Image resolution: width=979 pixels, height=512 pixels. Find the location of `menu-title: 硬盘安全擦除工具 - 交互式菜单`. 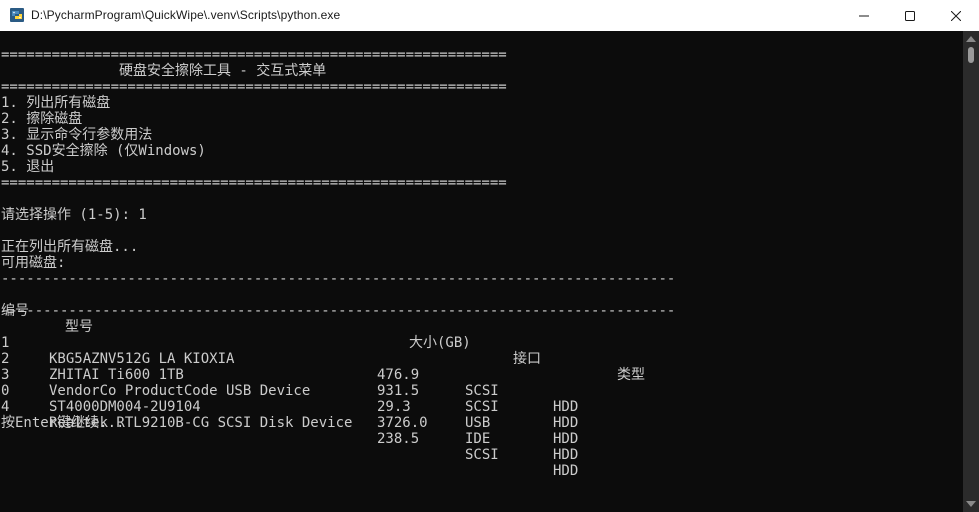

menu-title: 硬盘安全擦除工具 - 交互式菜单 is located at coordinates (164, 71).